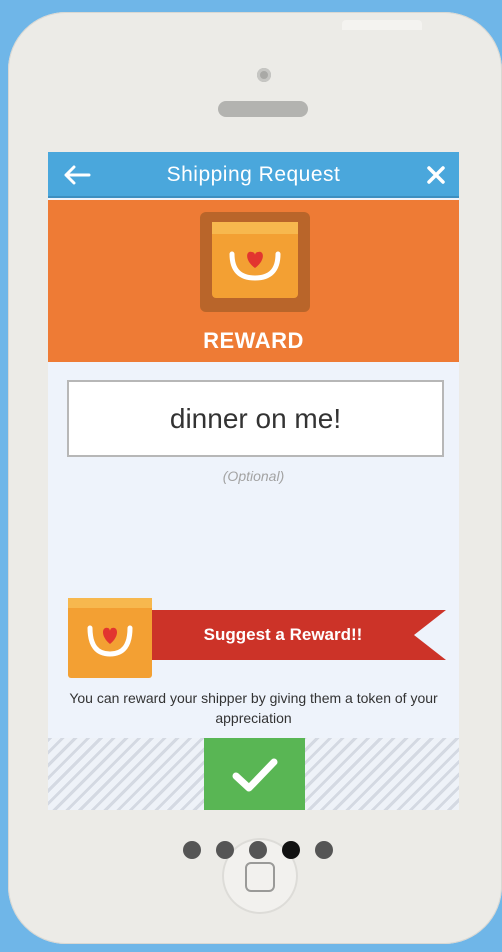  I want to click on confirm-button, so click(254, 774).